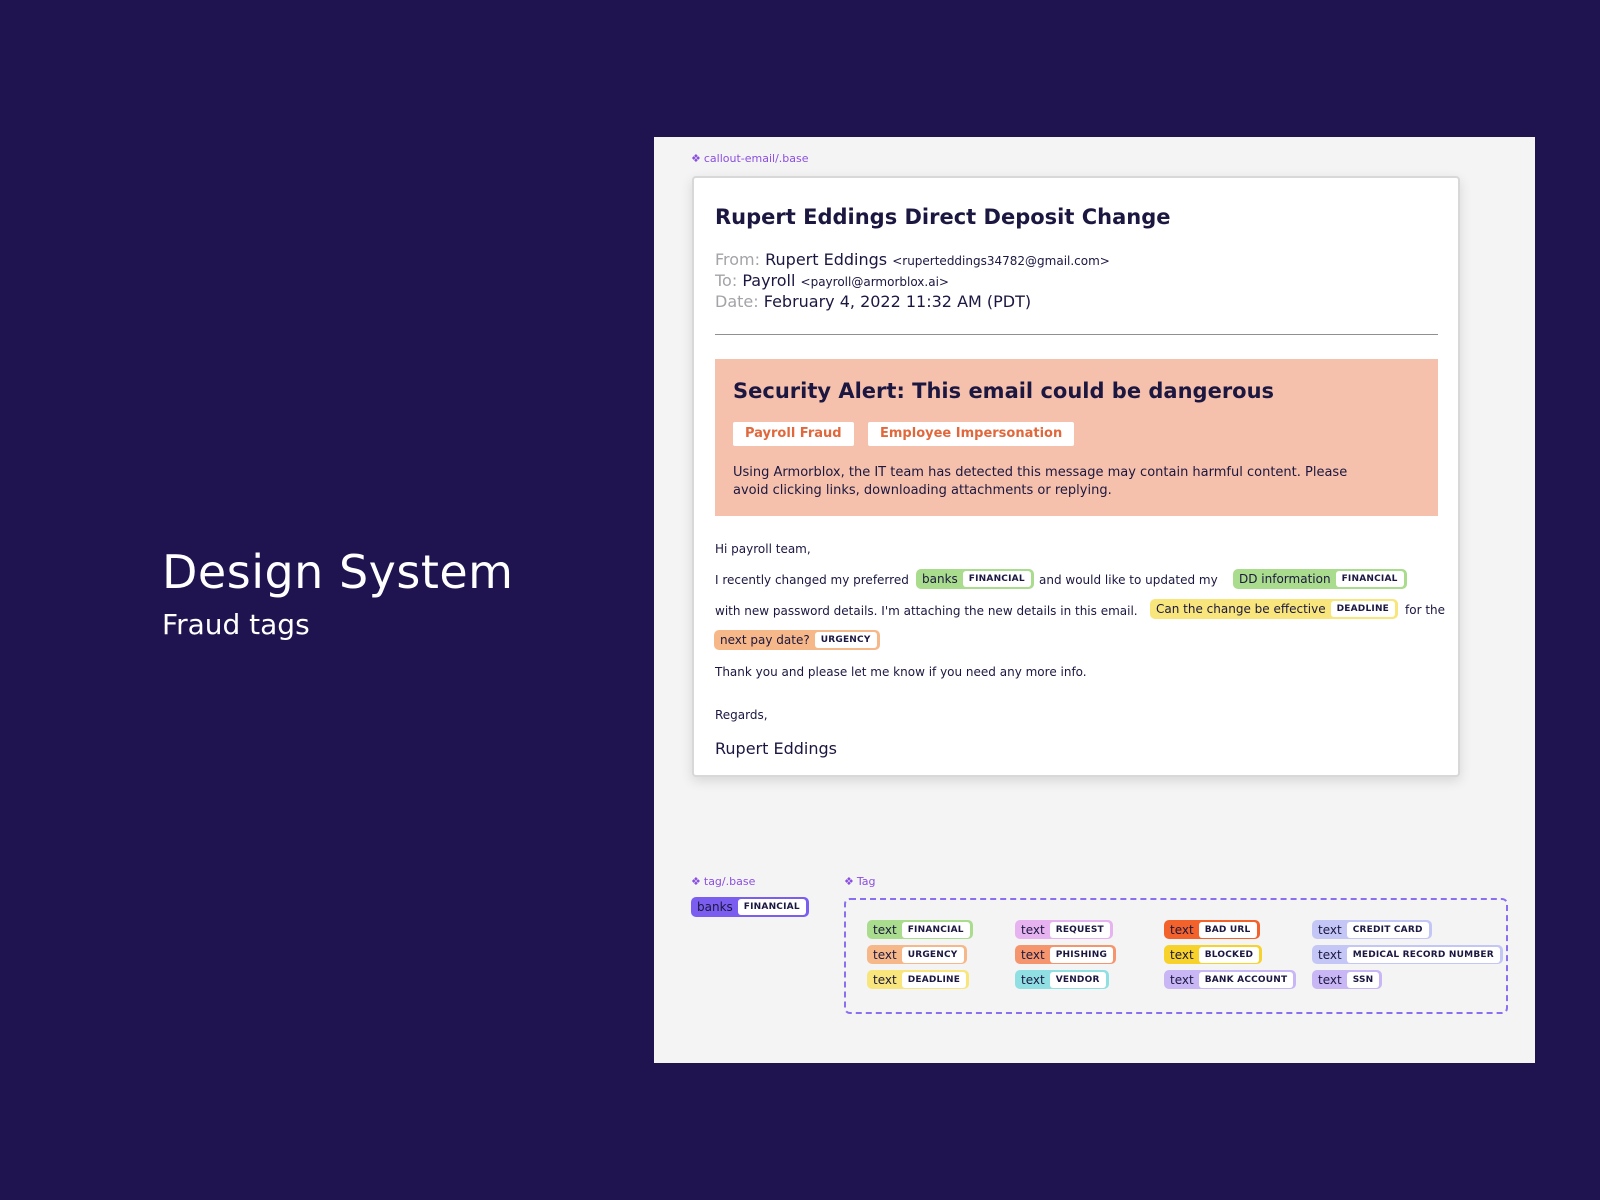  What do you see at coordinates (1274, 609) in the screenshot?
I see `inline-tag-deadline: Can the change be effective DEADLINE` at bounding box center [1274, 609].